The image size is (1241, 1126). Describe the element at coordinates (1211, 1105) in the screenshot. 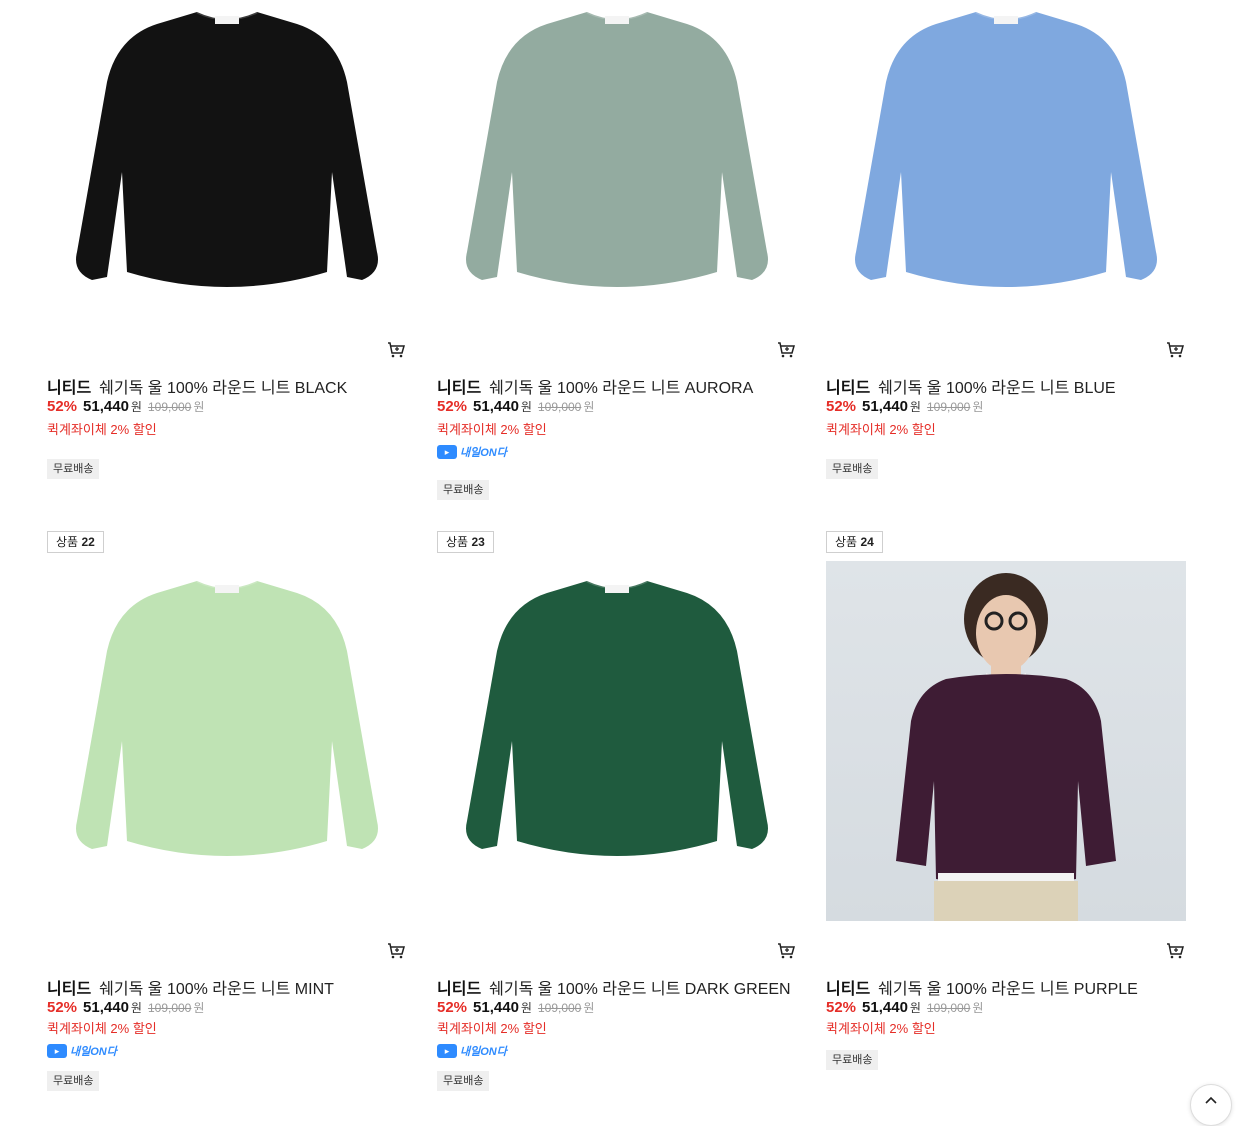

I see `scroll-to-top-button` at that location.